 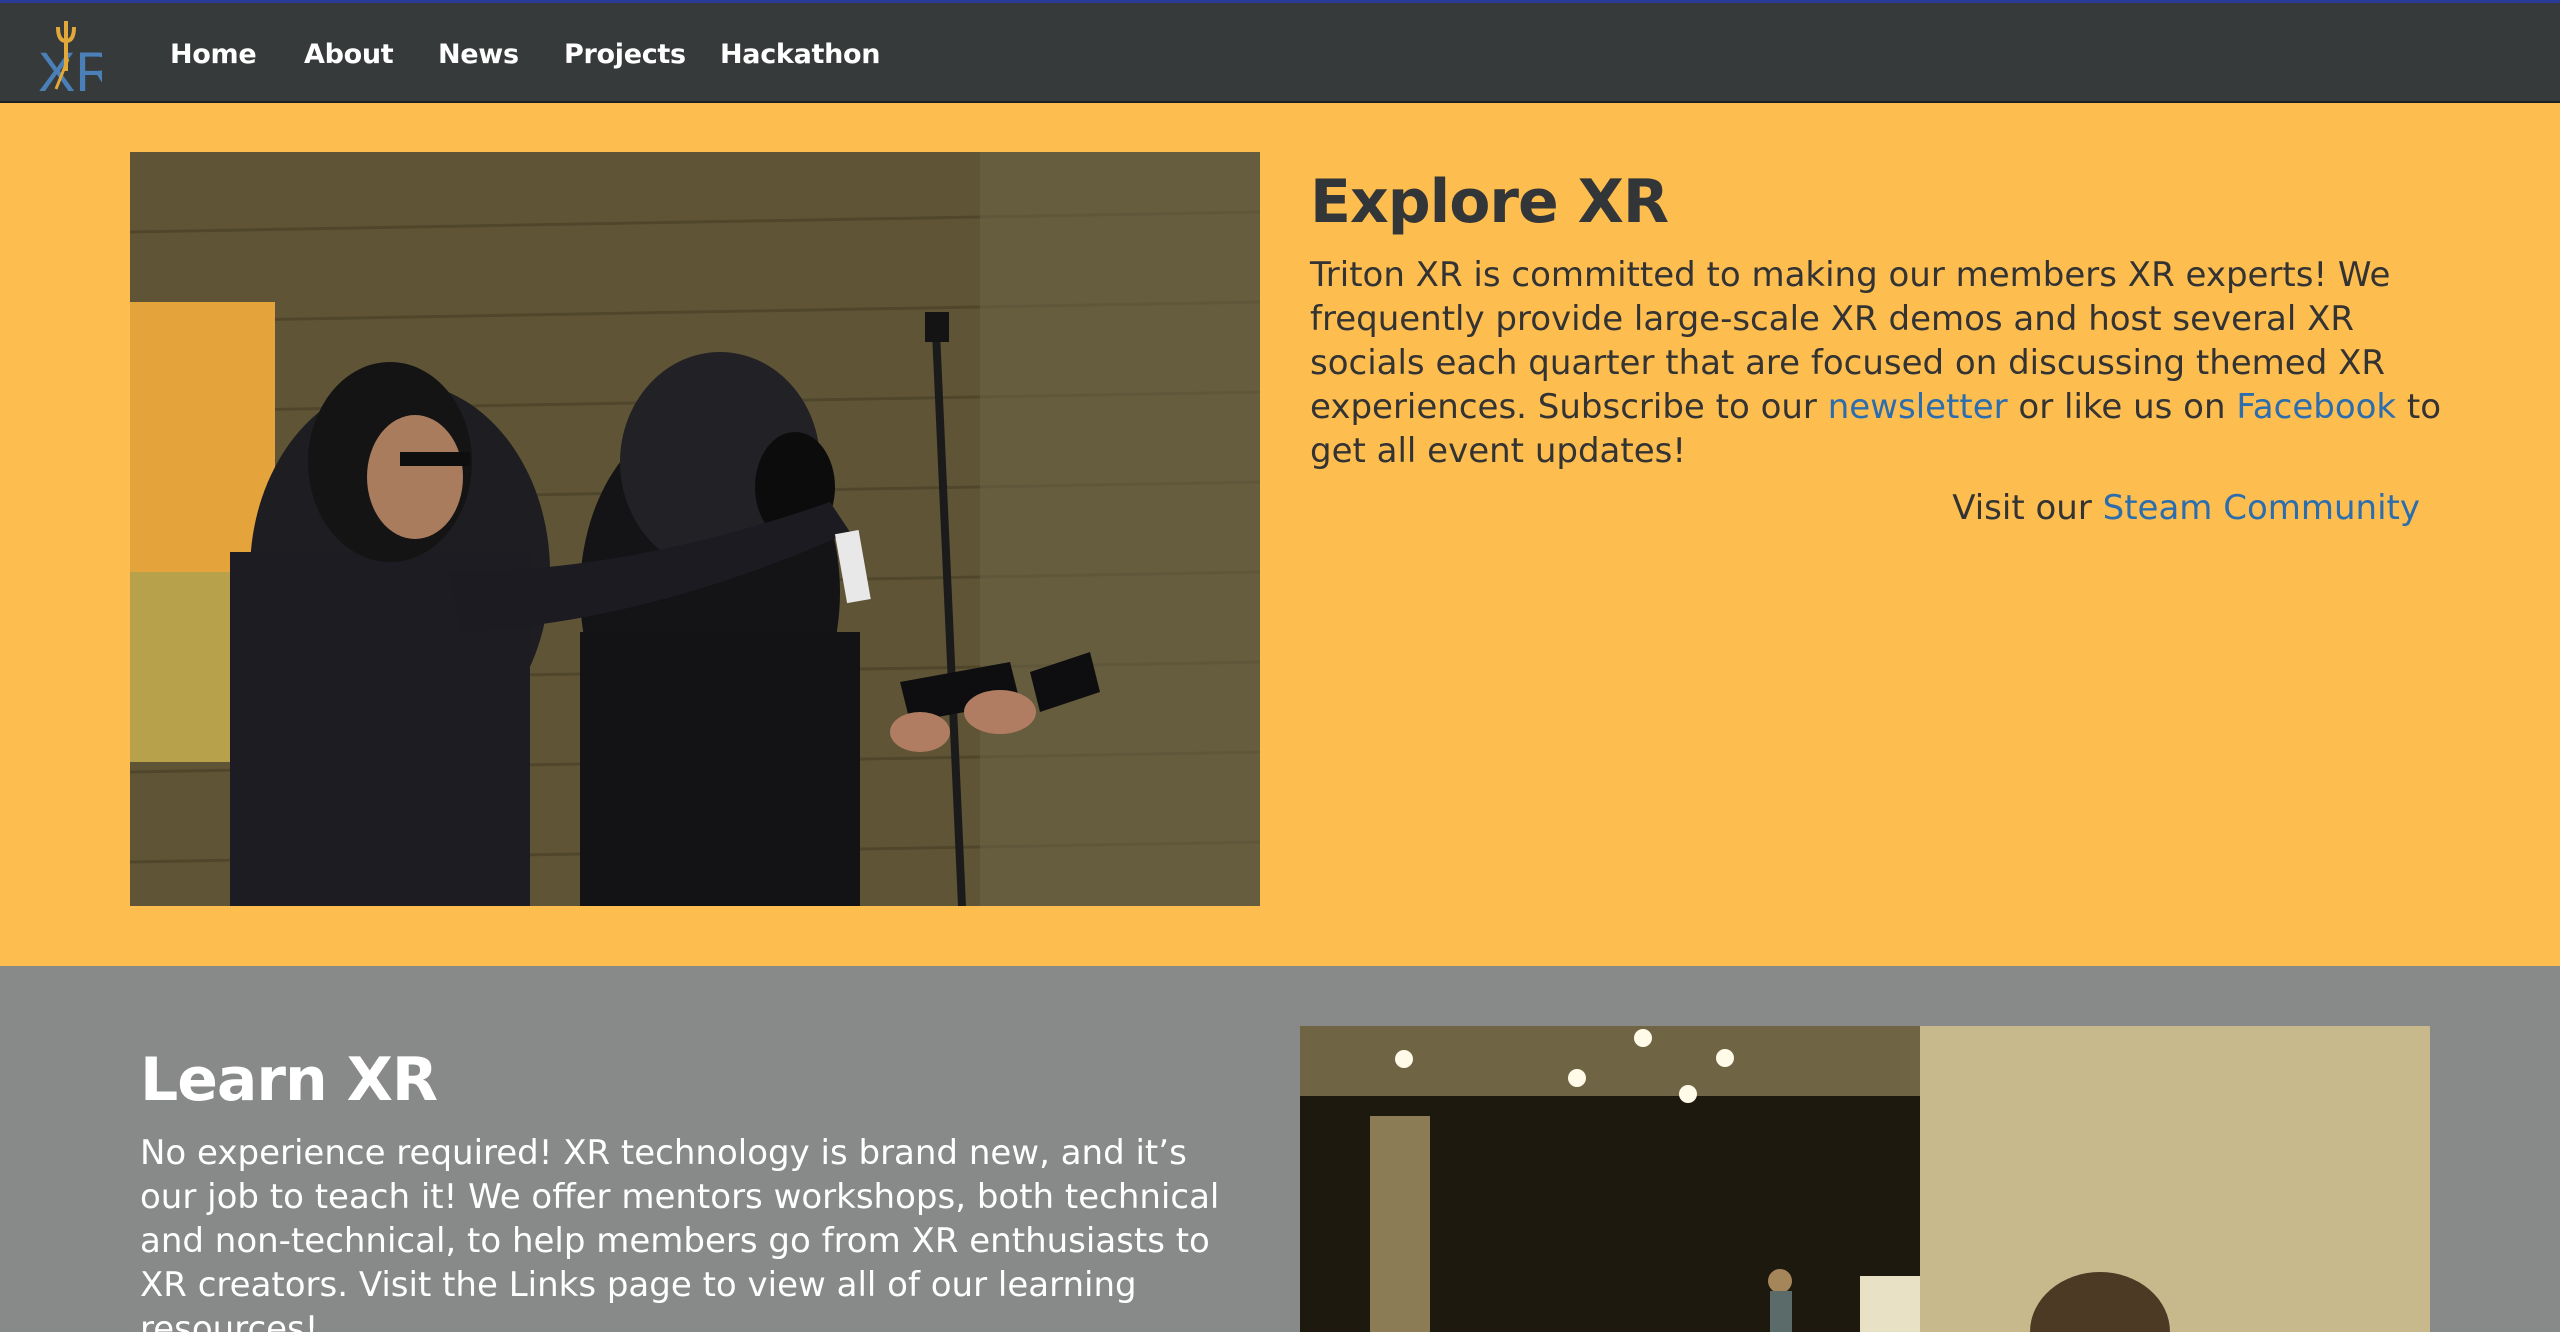 What do you see at coordinates (70, 68) in the screenshot?
I see `svg-text: XR` at bounding box center [70, 68].